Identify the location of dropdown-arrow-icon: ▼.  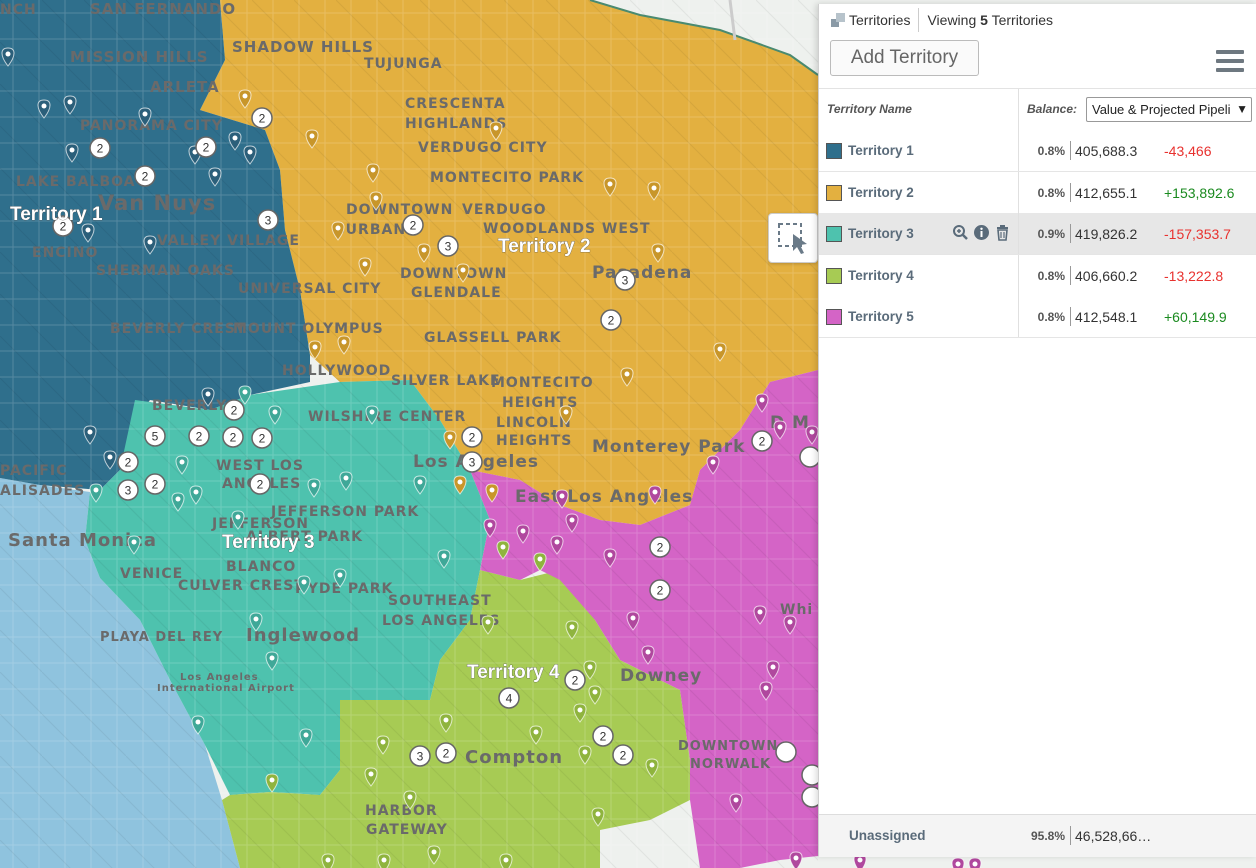
(1242, 109).